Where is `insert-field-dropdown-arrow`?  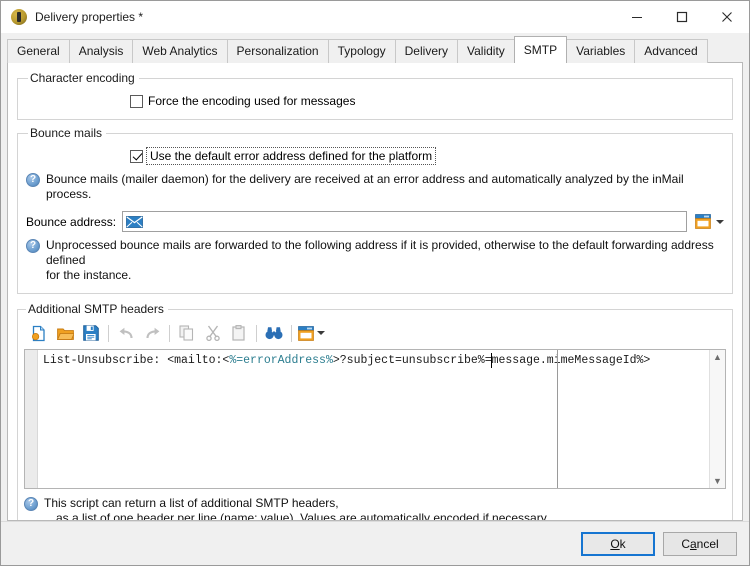 insert-field-dropdown-arrow is located at coordinates (321, 333).